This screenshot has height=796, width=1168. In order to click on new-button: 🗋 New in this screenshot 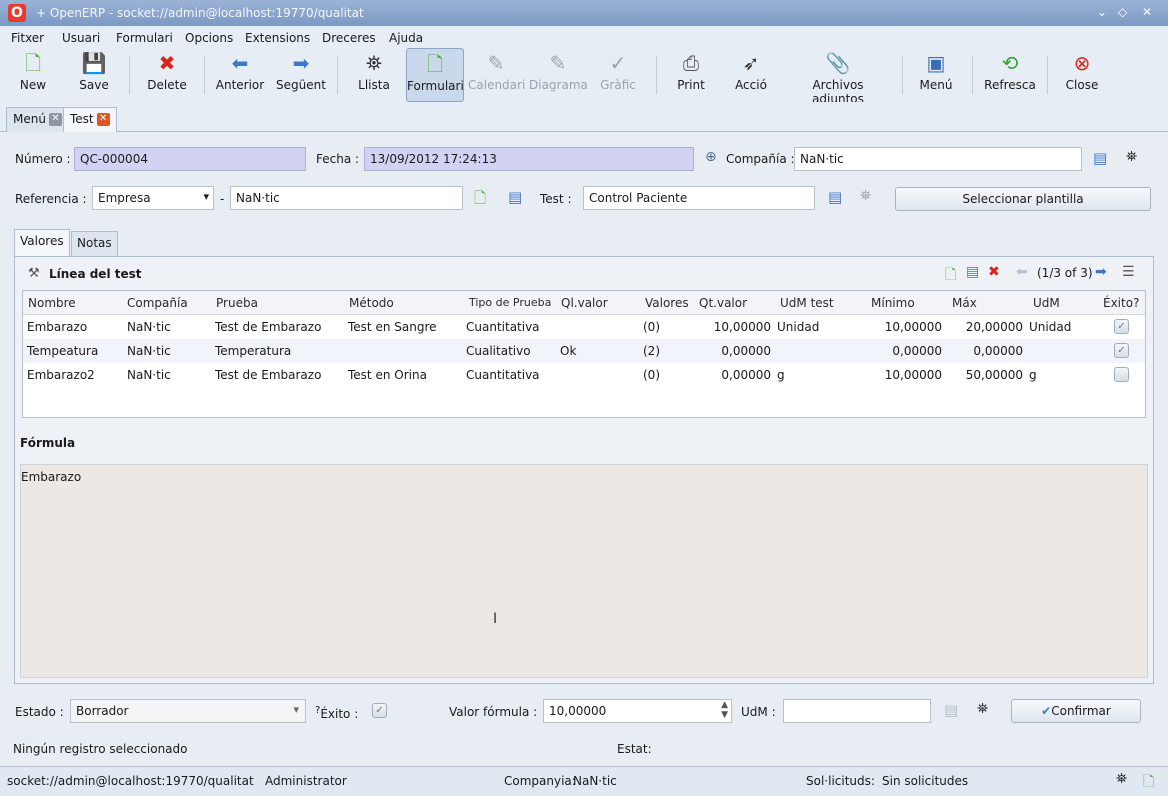, I will do `click(33, 75)`.